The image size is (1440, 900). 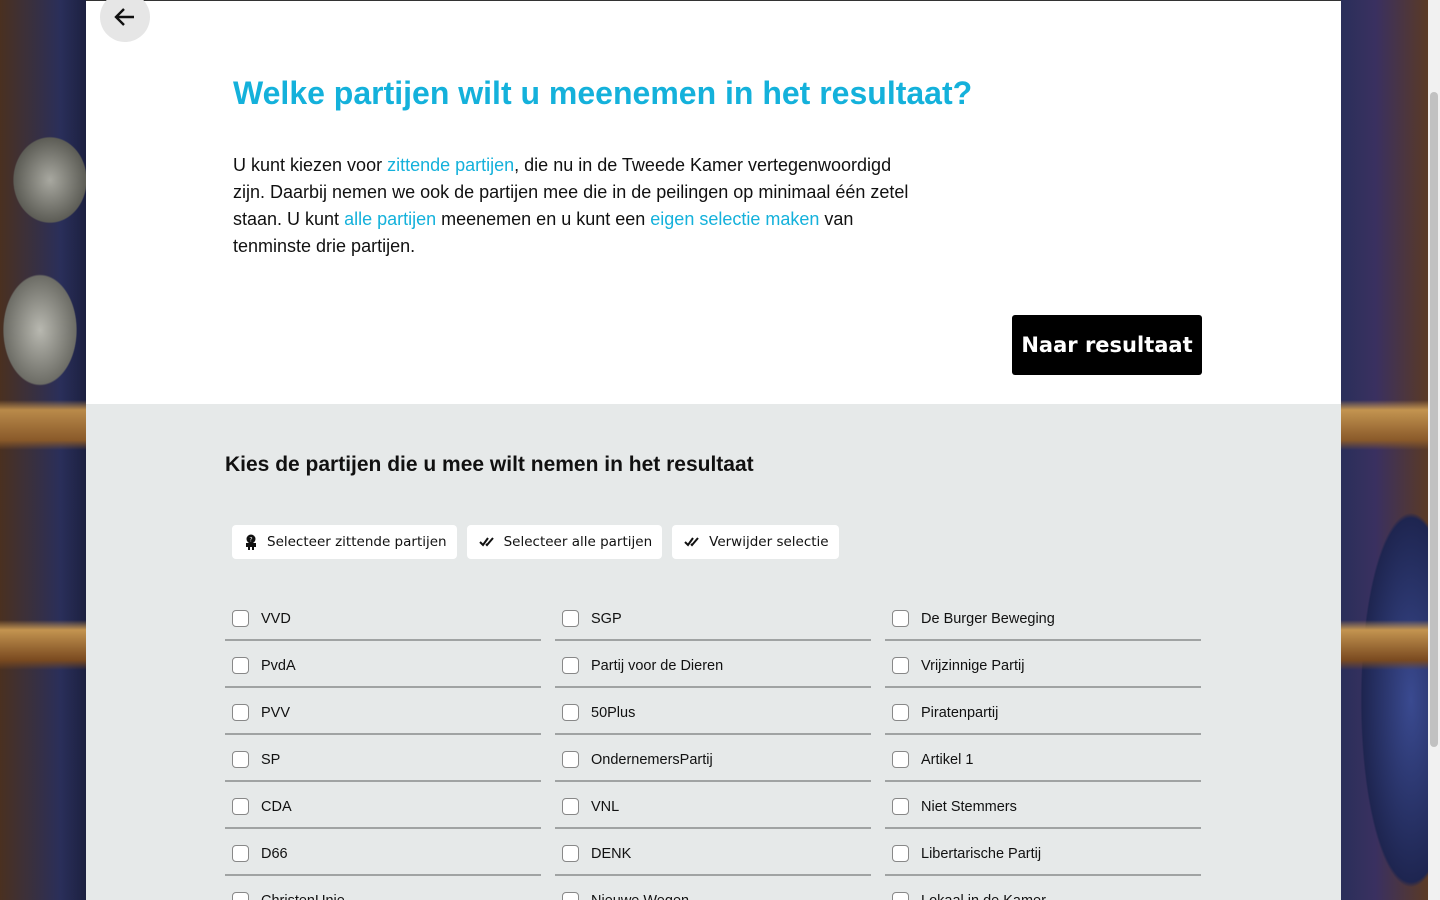 I want to click on party-option: Piratenpartij, so click(x=1043, y=711).